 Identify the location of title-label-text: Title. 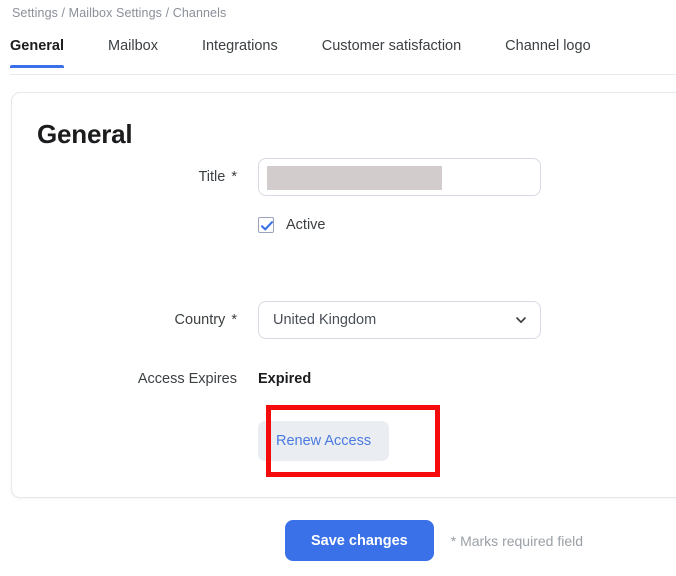
(212, 177).